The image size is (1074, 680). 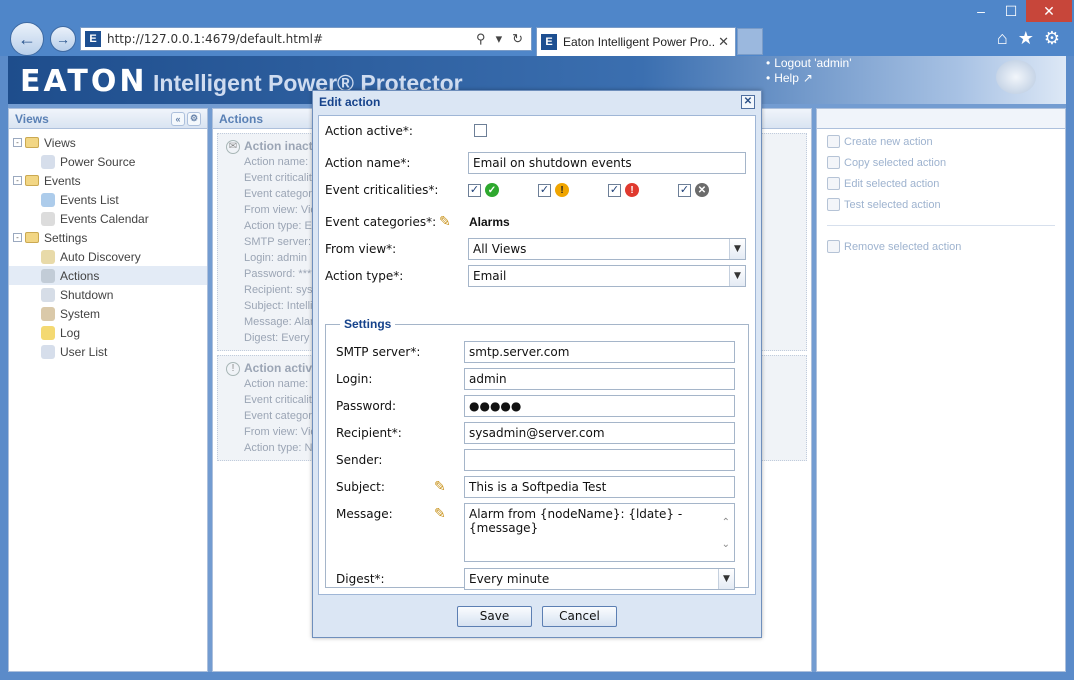 What do you see at coordinates (492, 190) in the screenshot?
I see `ok-status-icon: ✓` at bounding box center [492, 190].